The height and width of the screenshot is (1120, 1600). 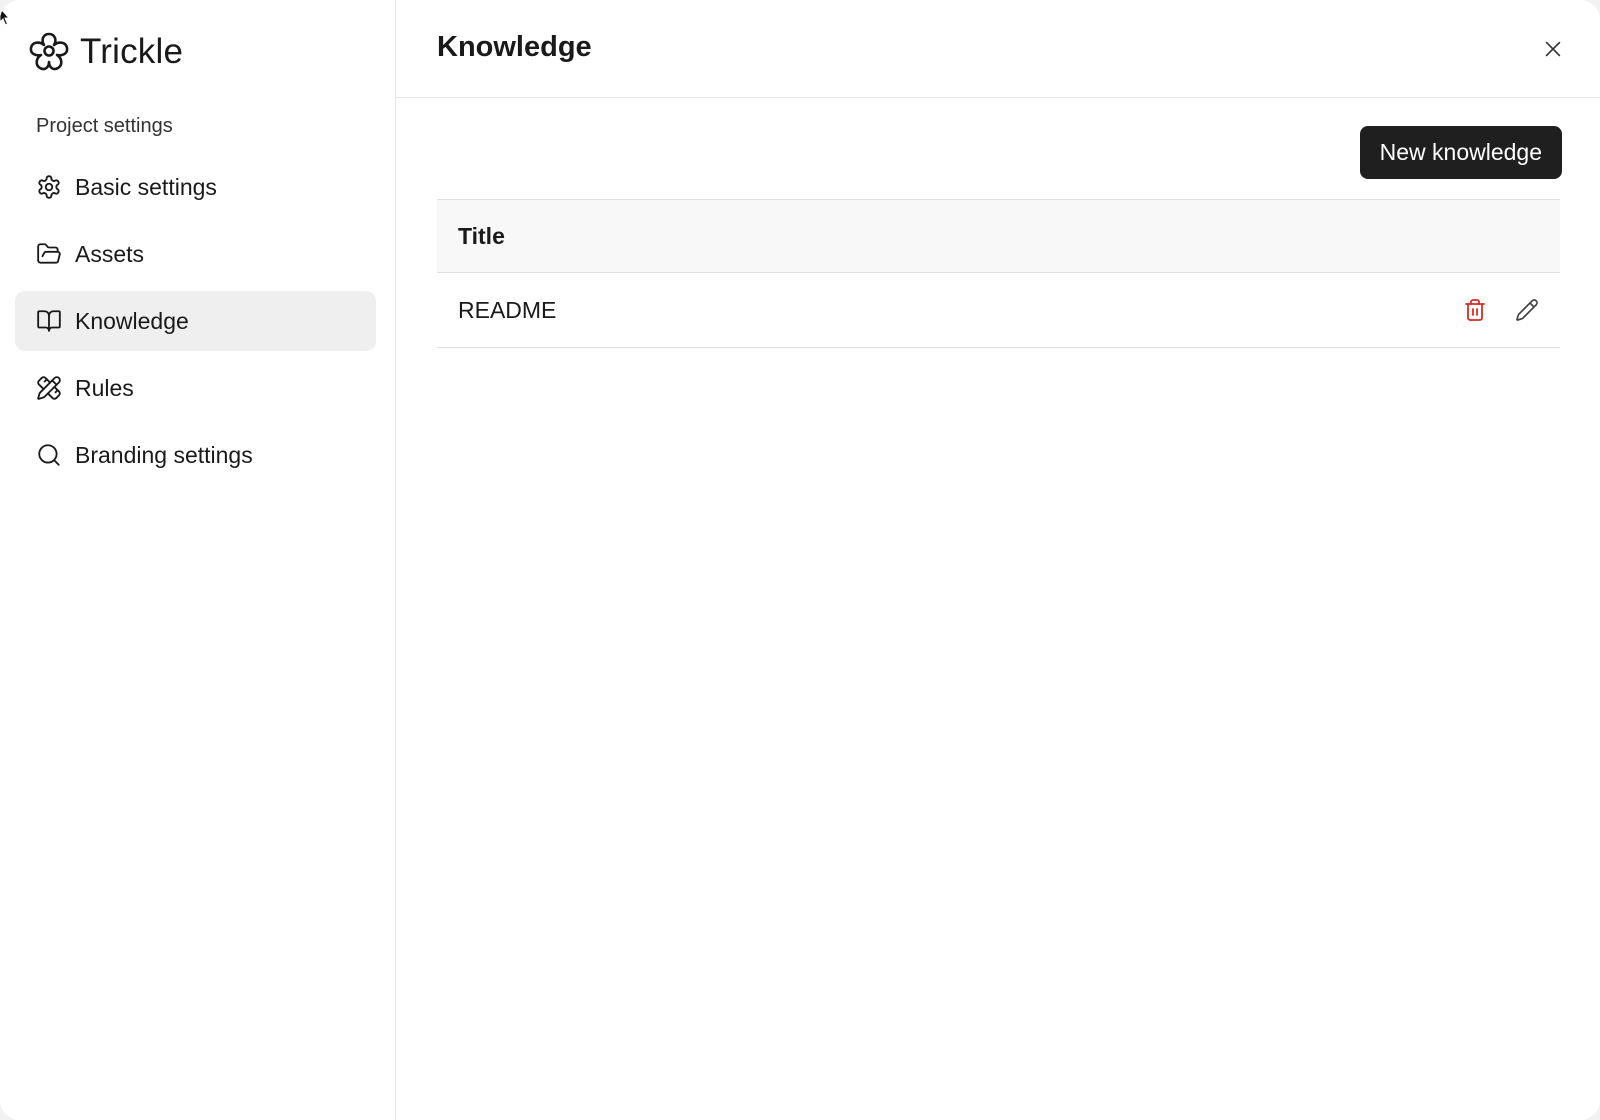 I want to click on sidebar-item-basic-settings: Basic settings, so click(x=195, y=187).